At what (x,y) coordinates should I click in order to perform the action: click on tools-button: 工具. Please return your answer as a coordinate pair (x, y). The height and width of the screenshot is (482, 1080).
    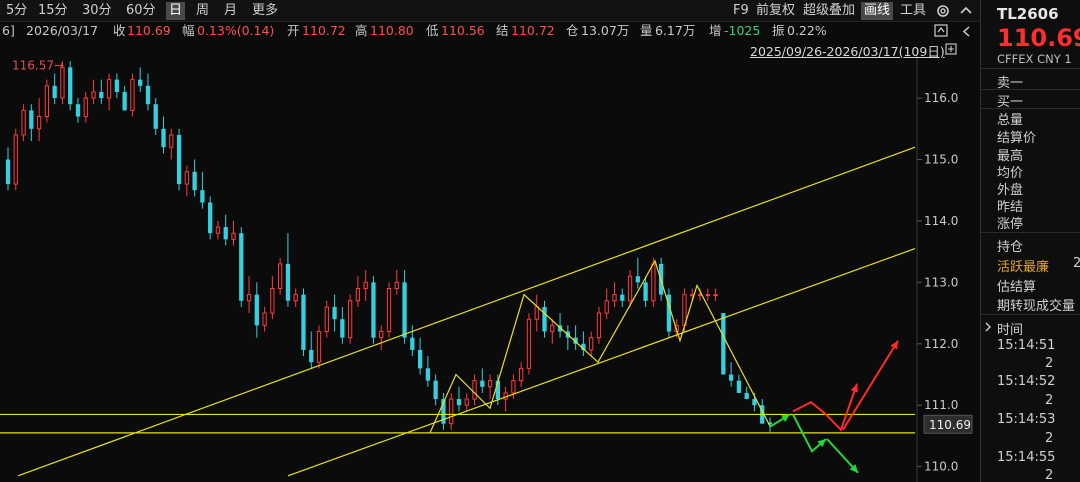
    Looking at the image, I should click on (913, 11).